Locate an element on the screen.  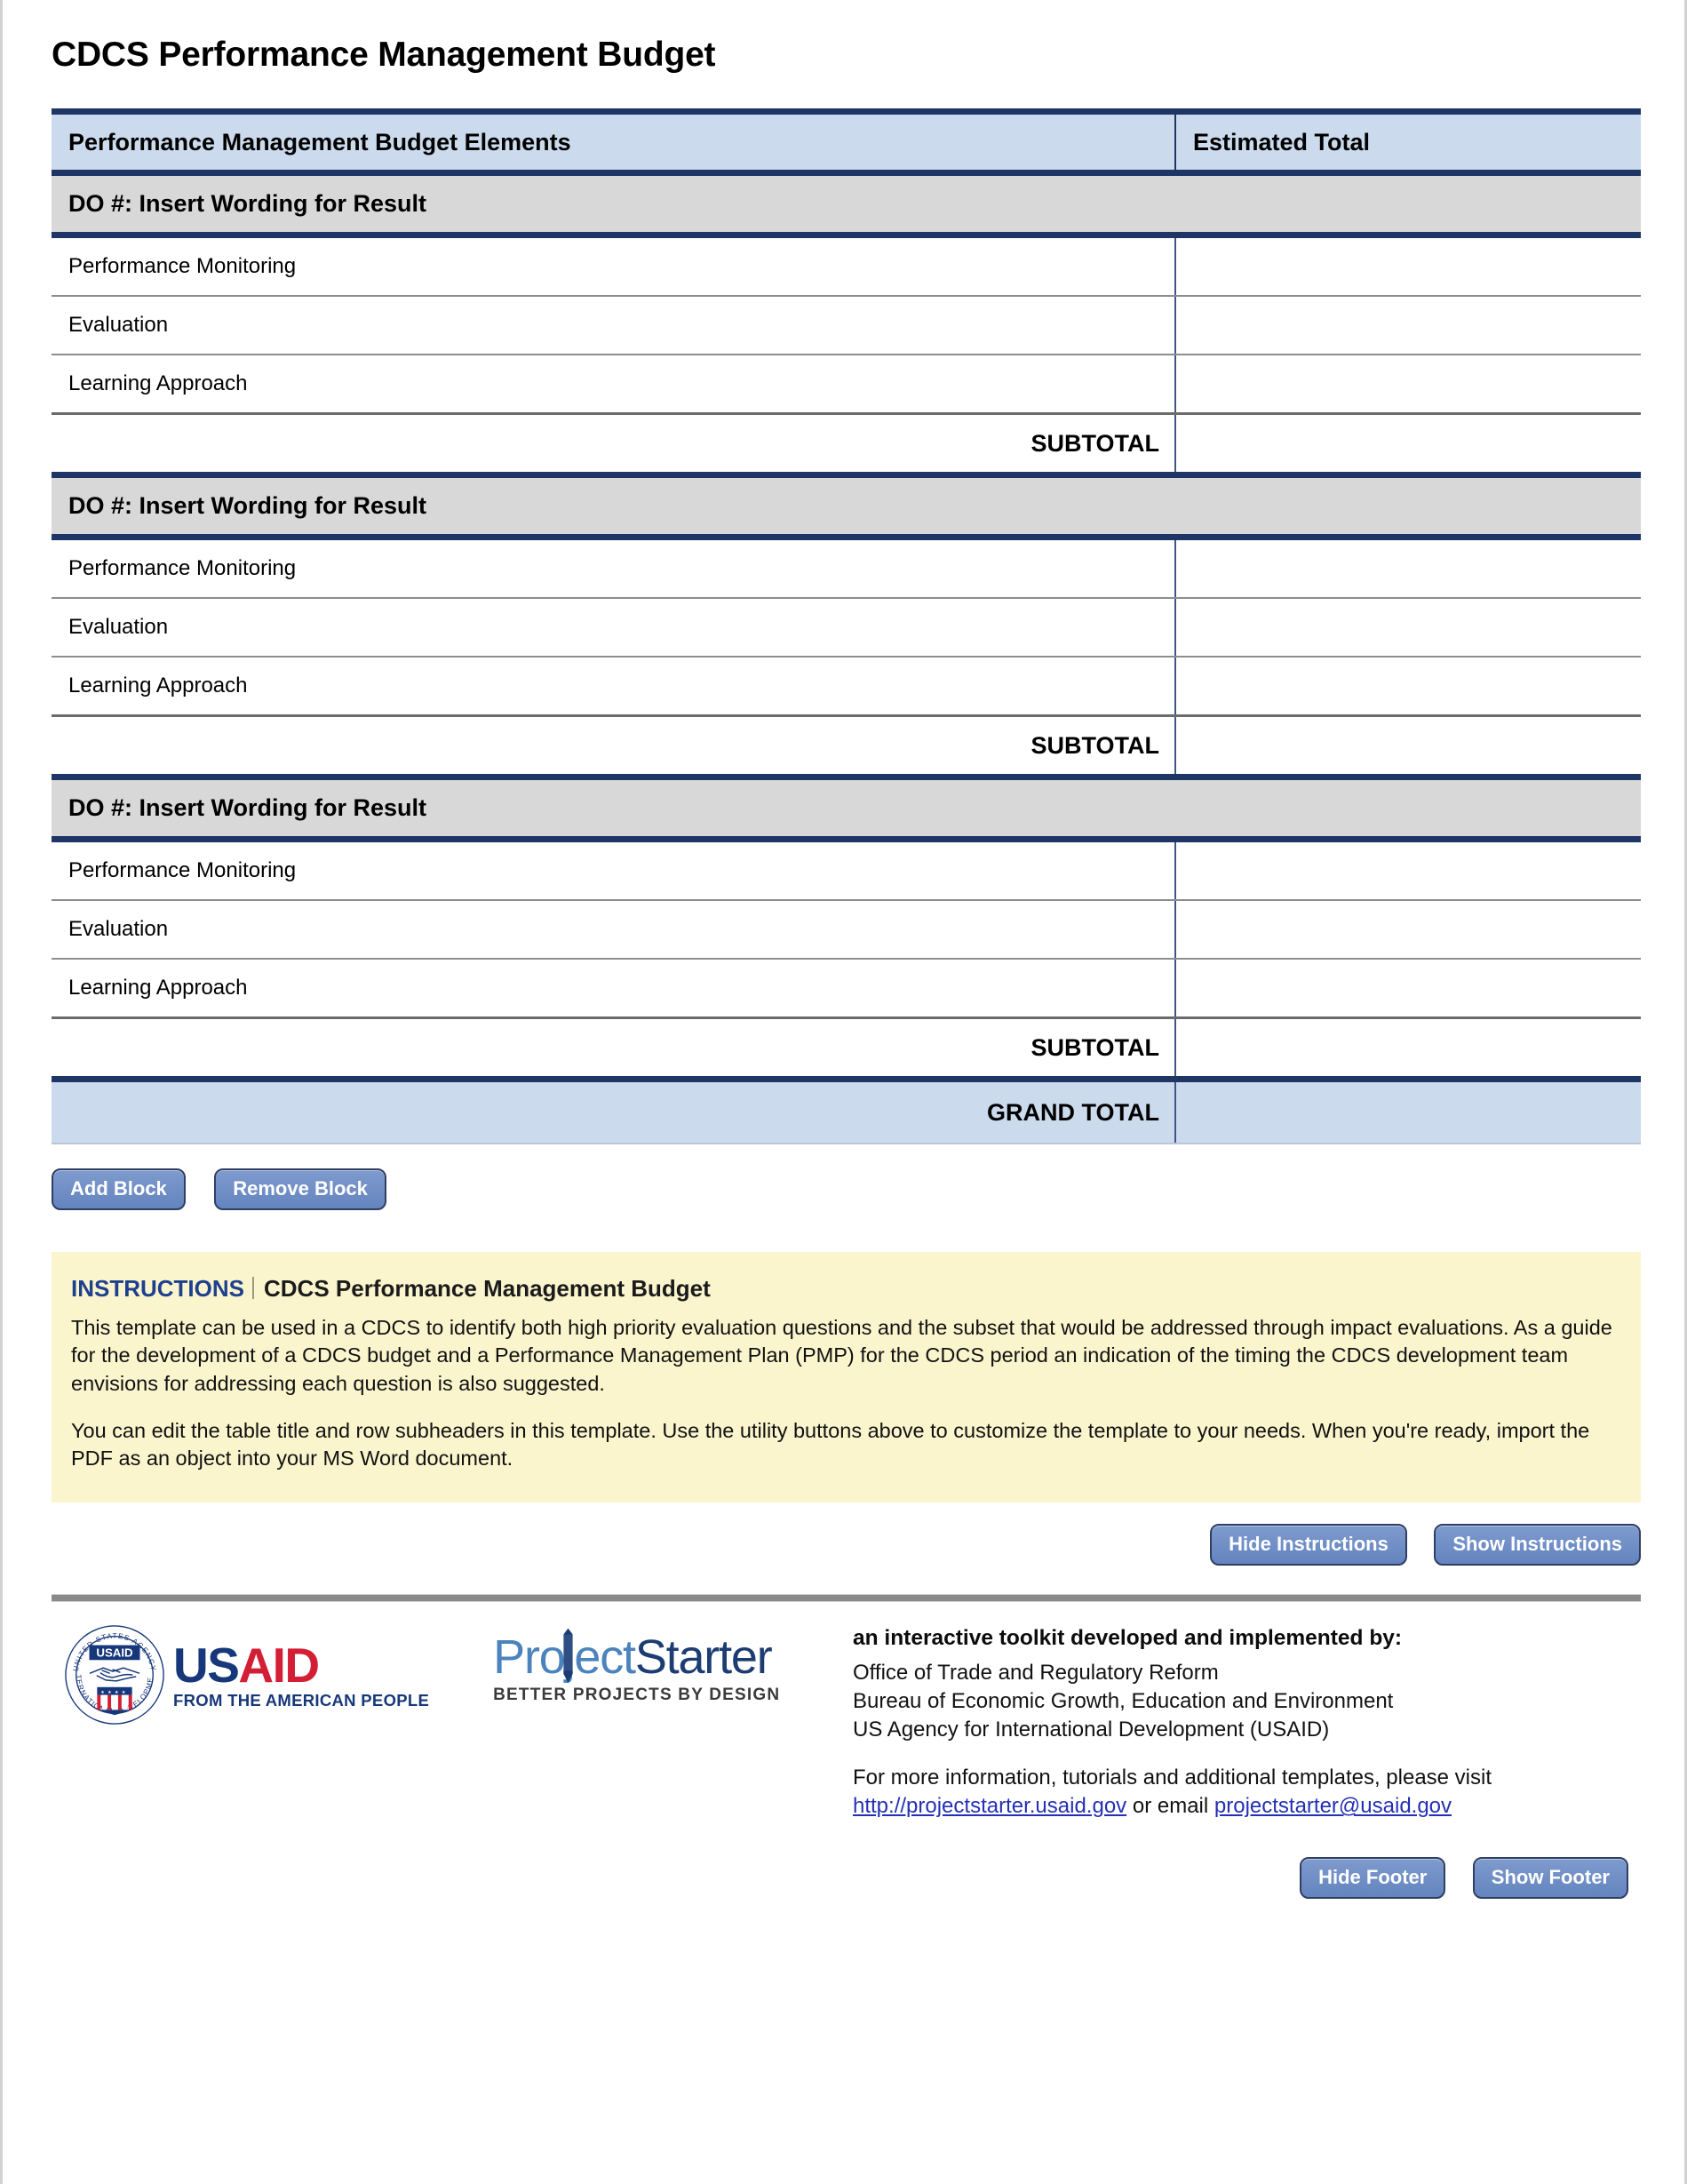
instructions-divider is located at coordinates (253, 1288).